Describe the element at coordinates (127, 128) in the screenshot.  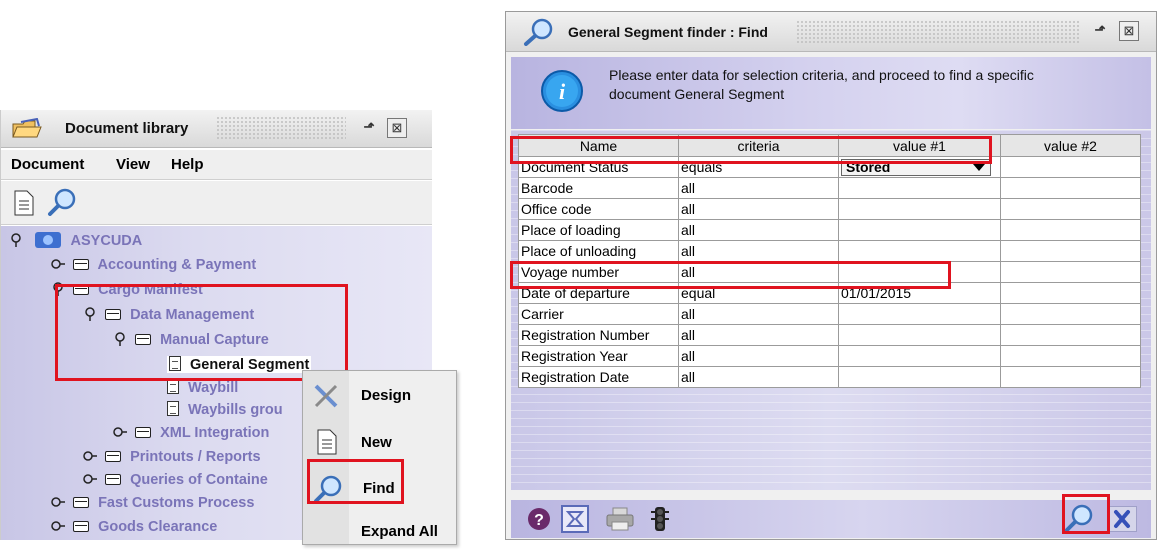
I see `library-title: Document library` at that location.